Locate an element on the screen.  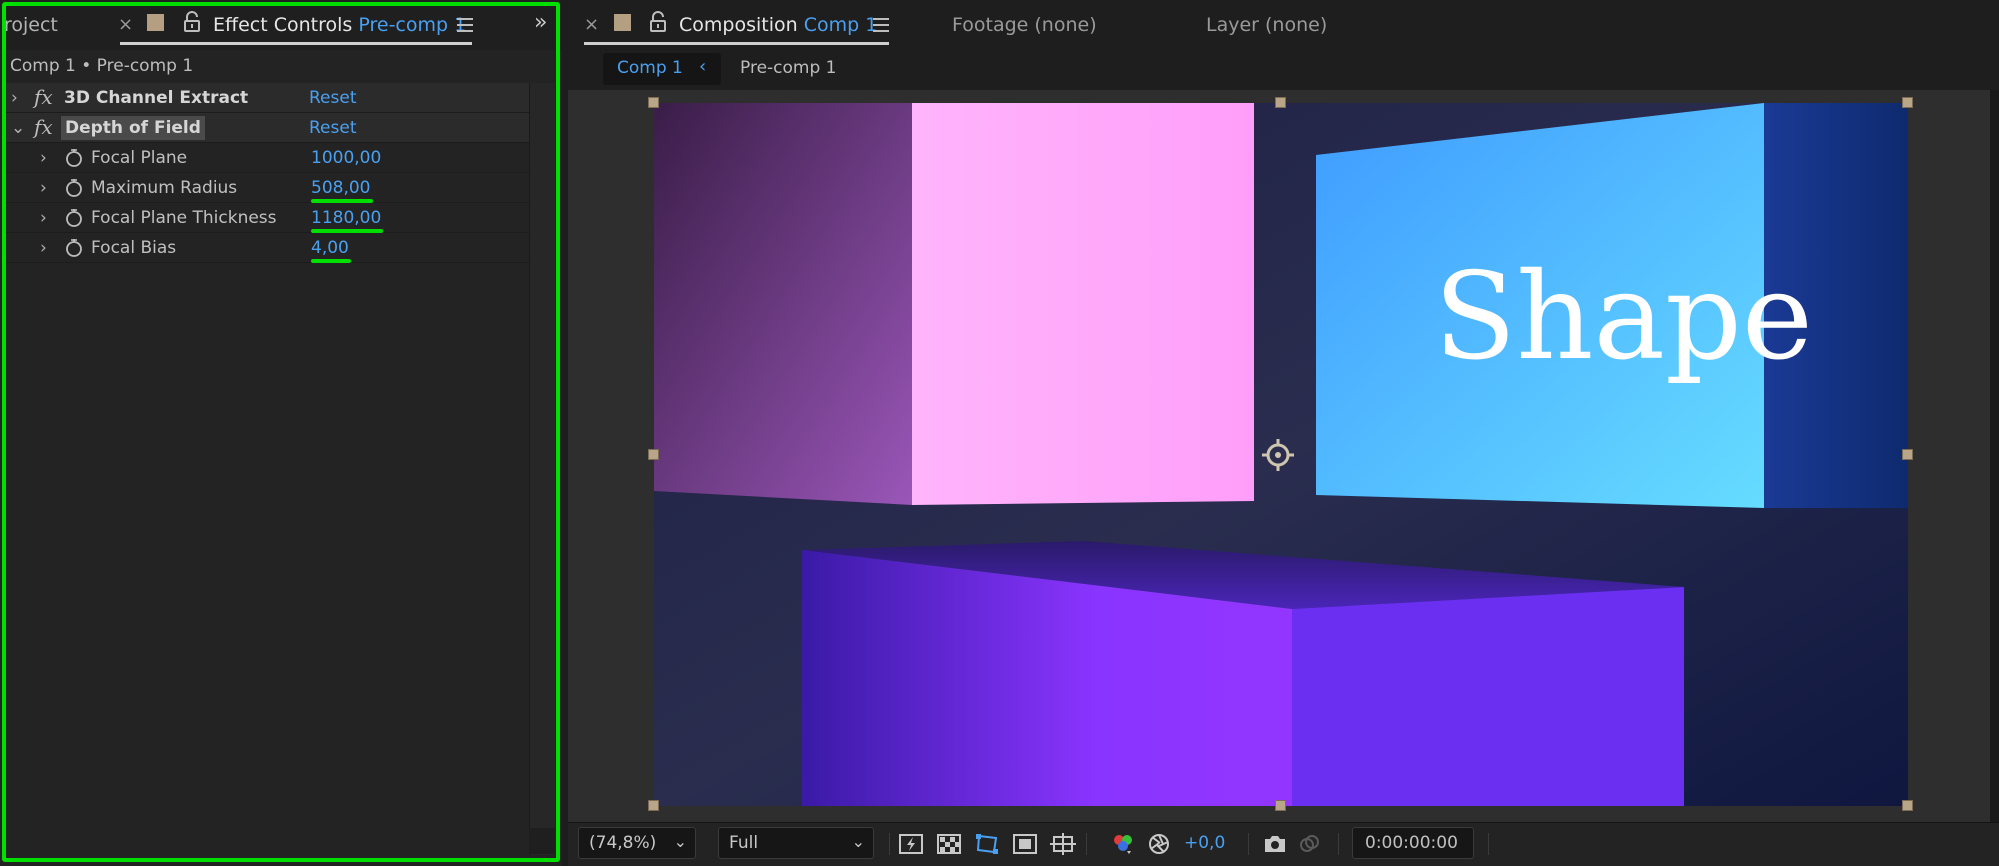
timecode-value: 0:00:00:00 is located at coordinates (1411, 843).